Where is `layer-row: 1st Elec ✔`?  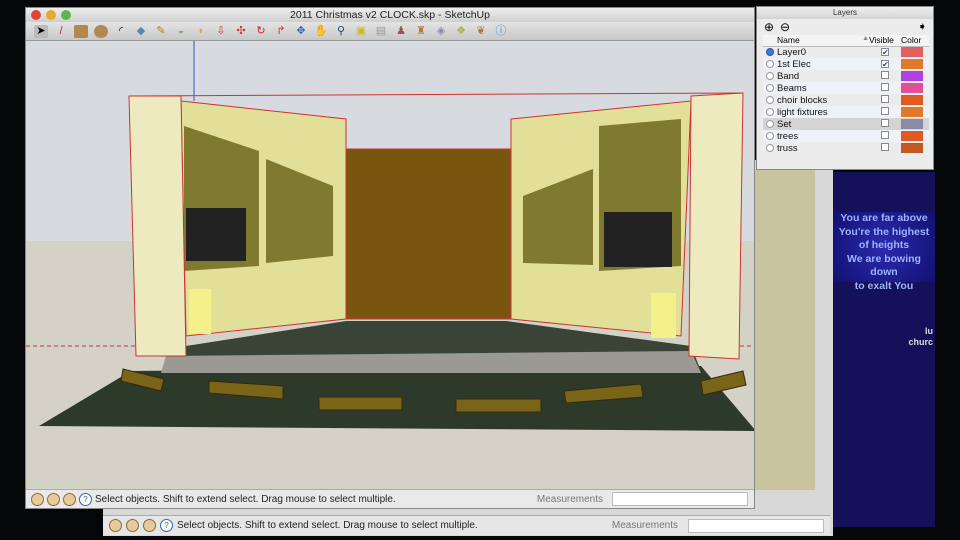 layer-row: 1st Elec ✔ is located at coordinates (846, 64).